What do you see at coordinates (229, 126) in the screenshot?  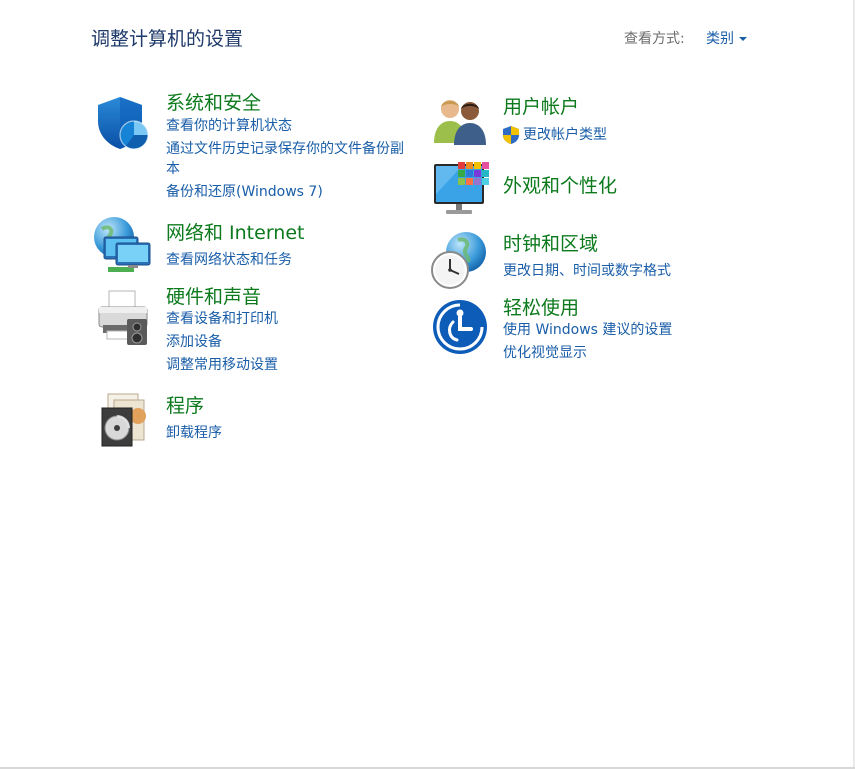 I see `link-check-computer-status: 查看你的计算机状态` at bounding box center [229, 126].